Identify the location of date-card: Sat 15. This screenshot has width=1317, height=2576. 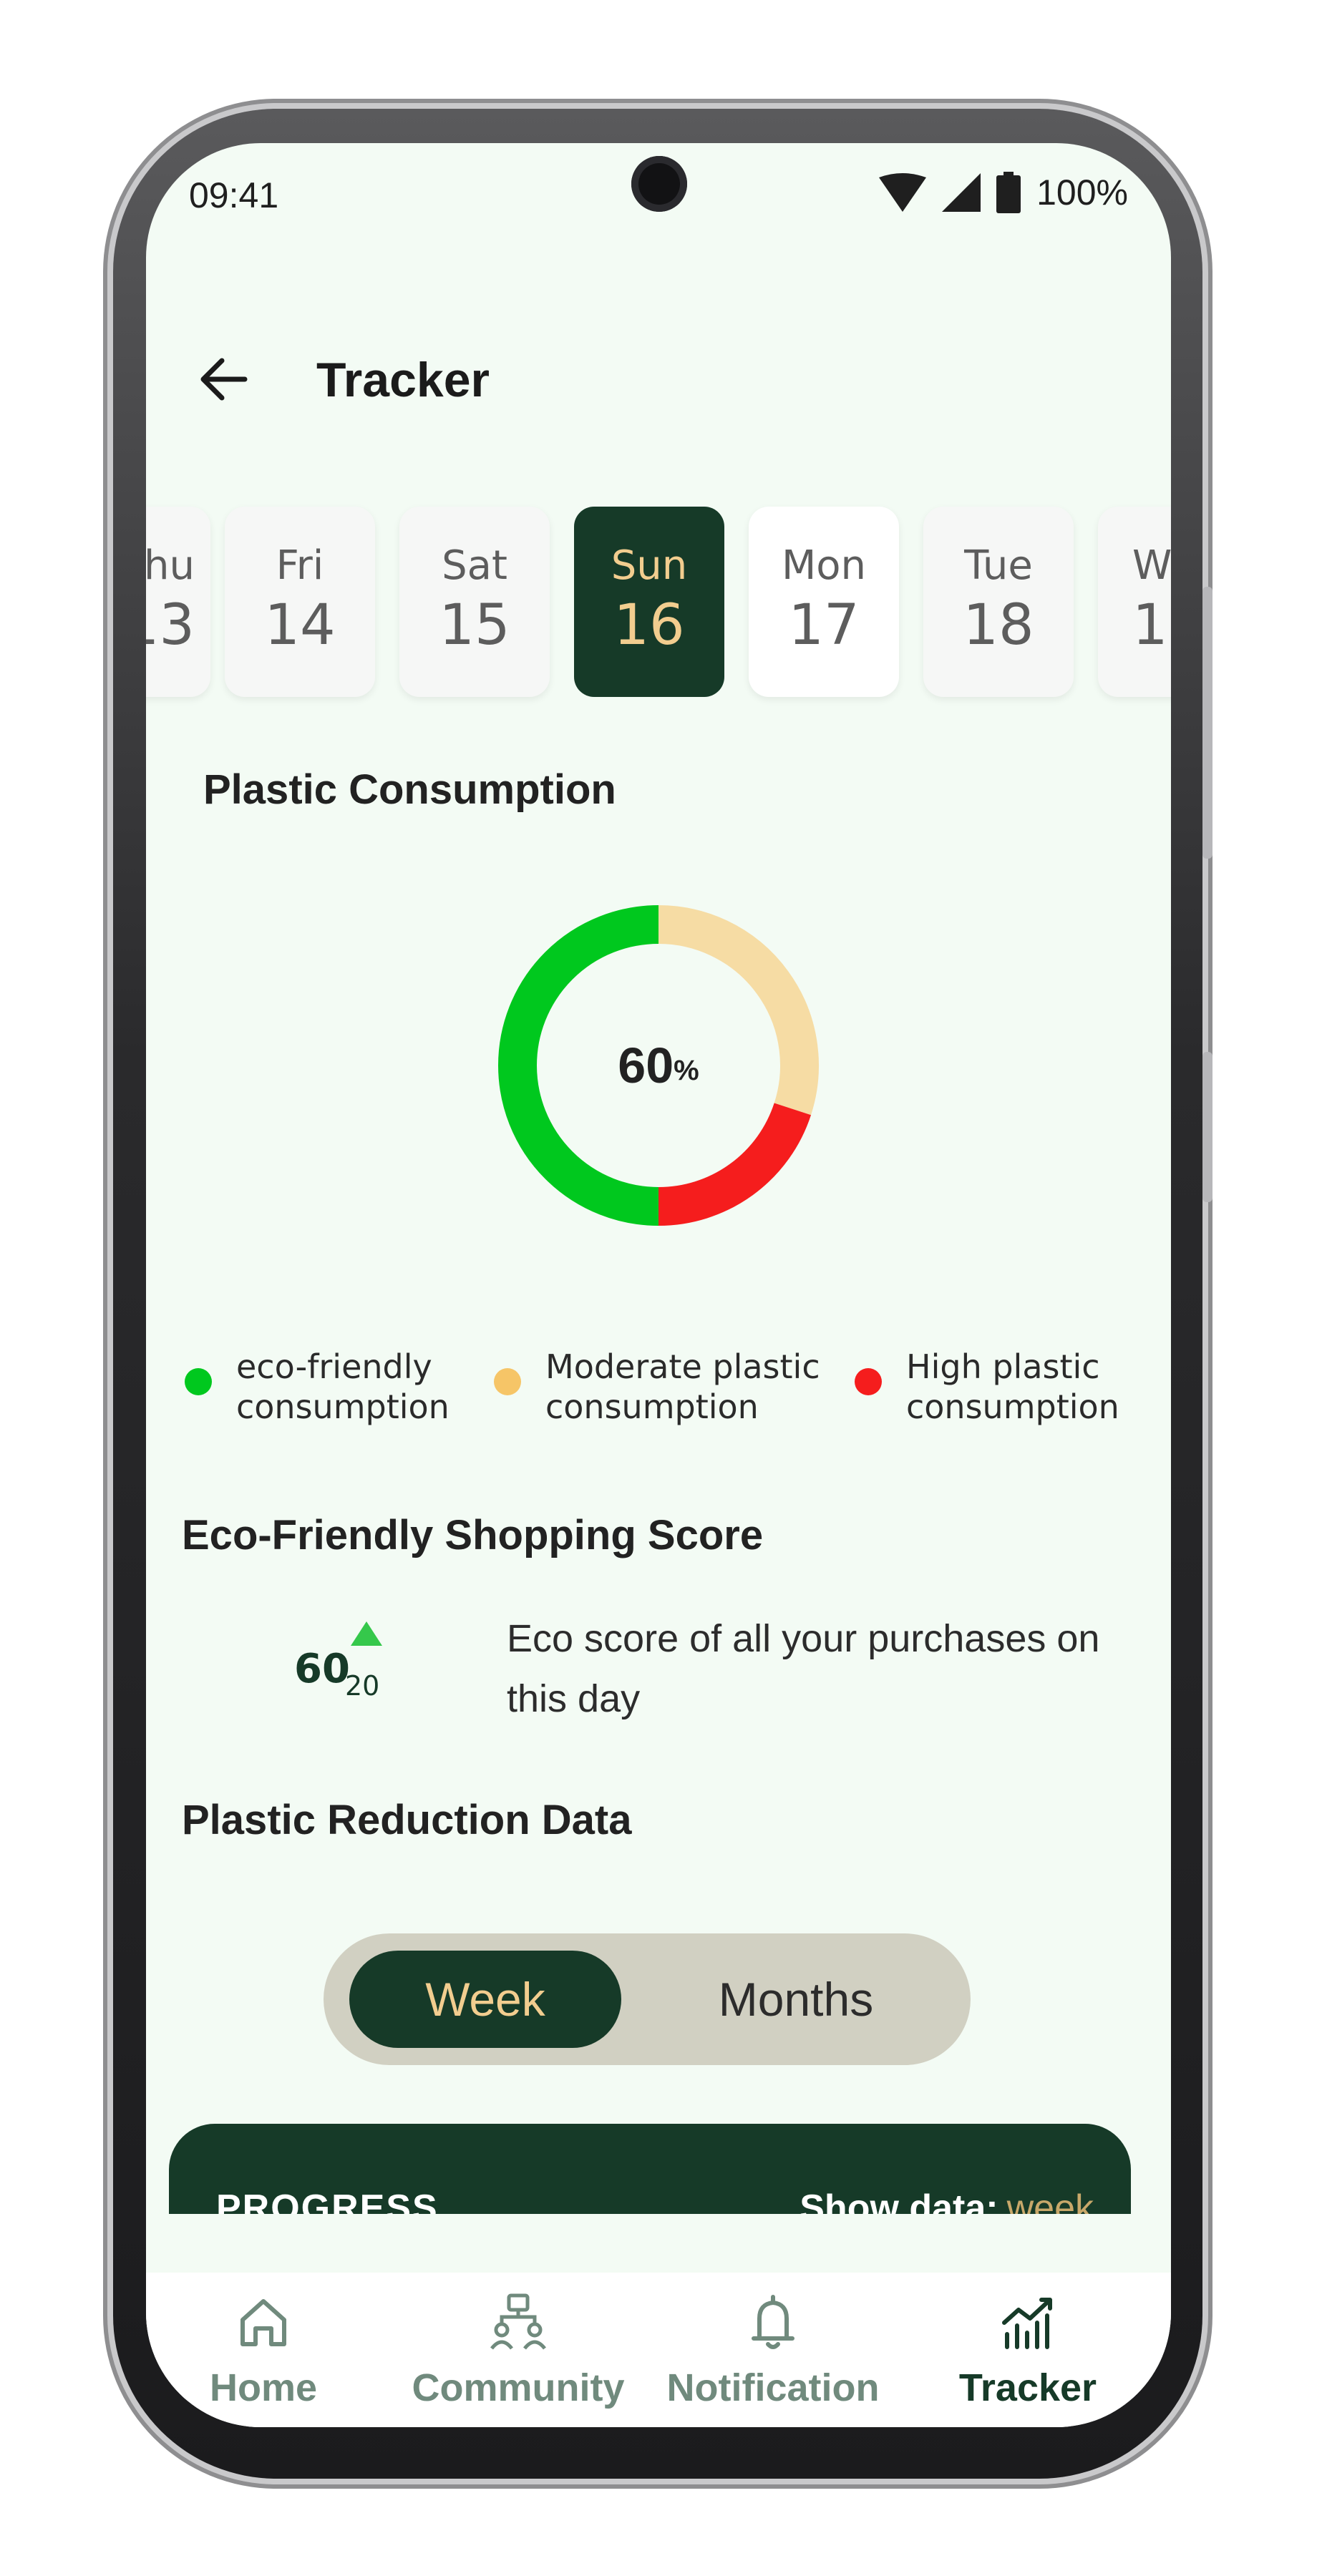
(475, 602).